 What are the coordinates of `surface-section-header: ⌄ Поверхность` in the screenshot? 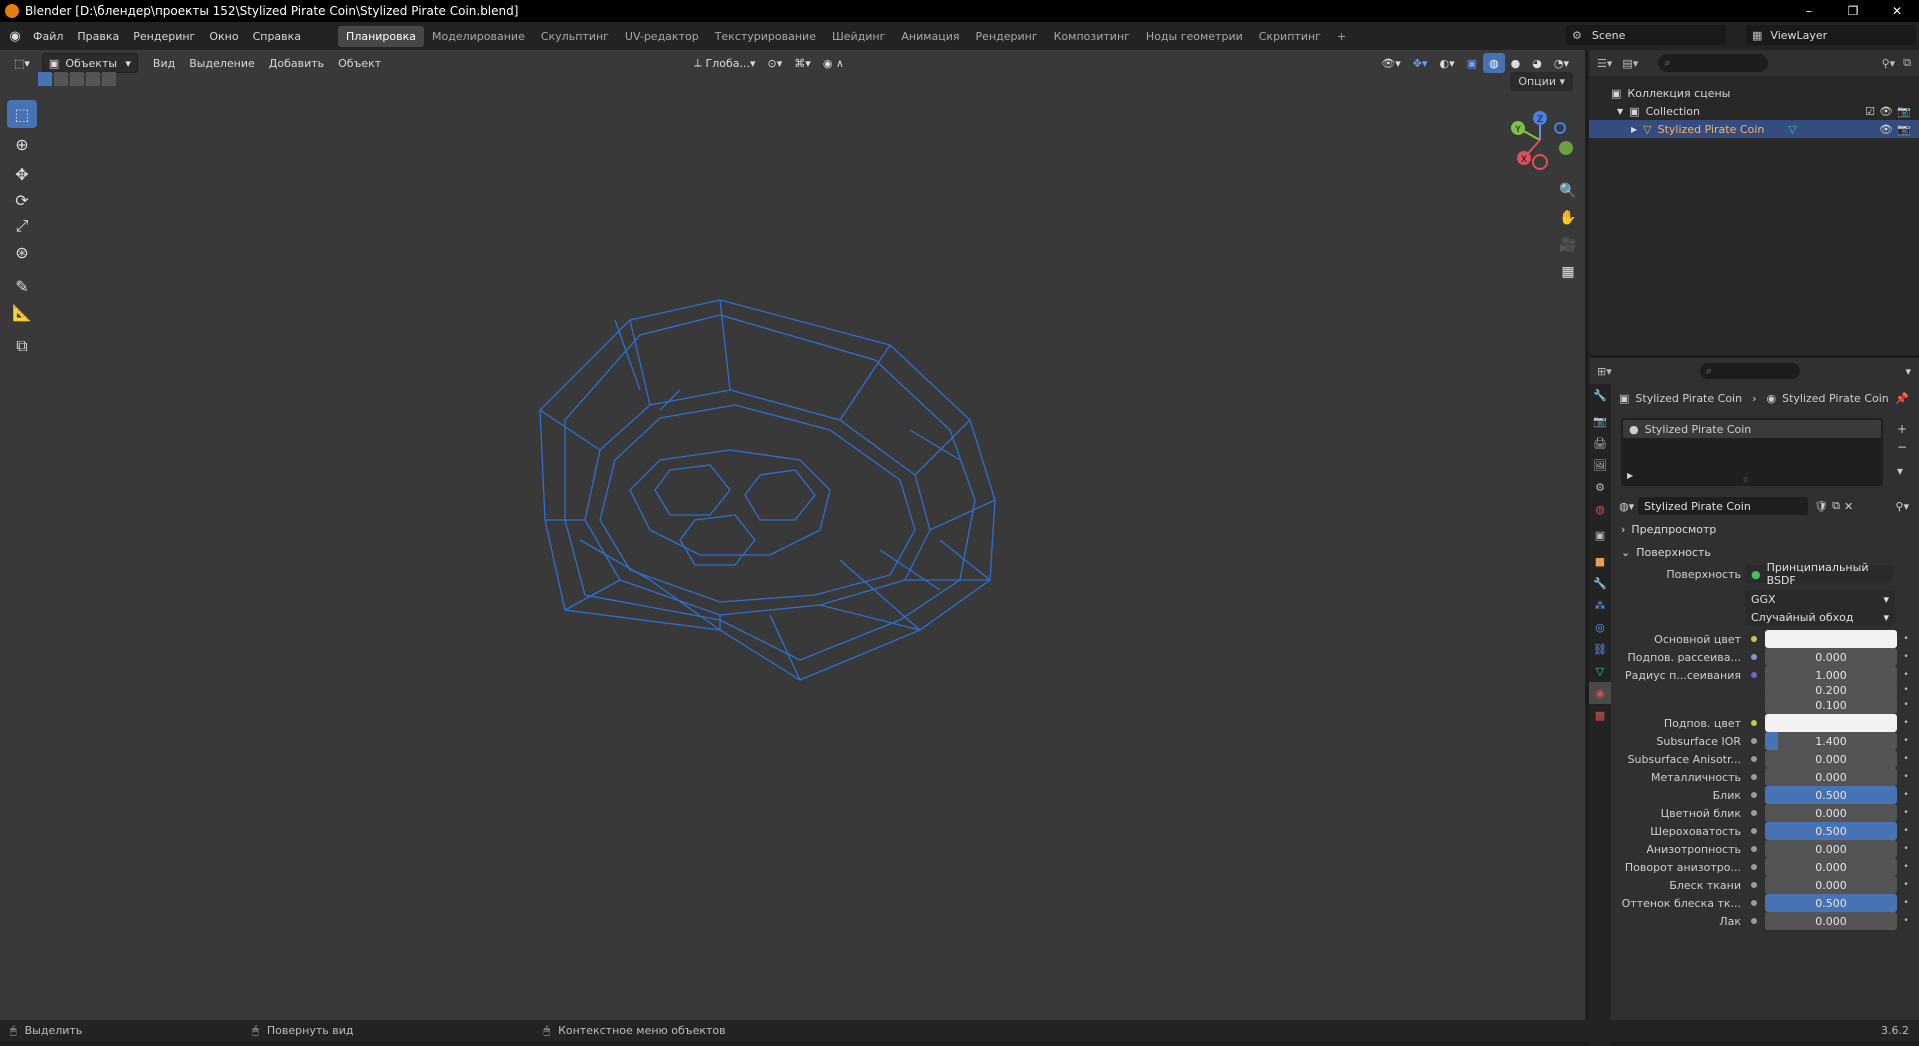 It's located at (1765, 552).